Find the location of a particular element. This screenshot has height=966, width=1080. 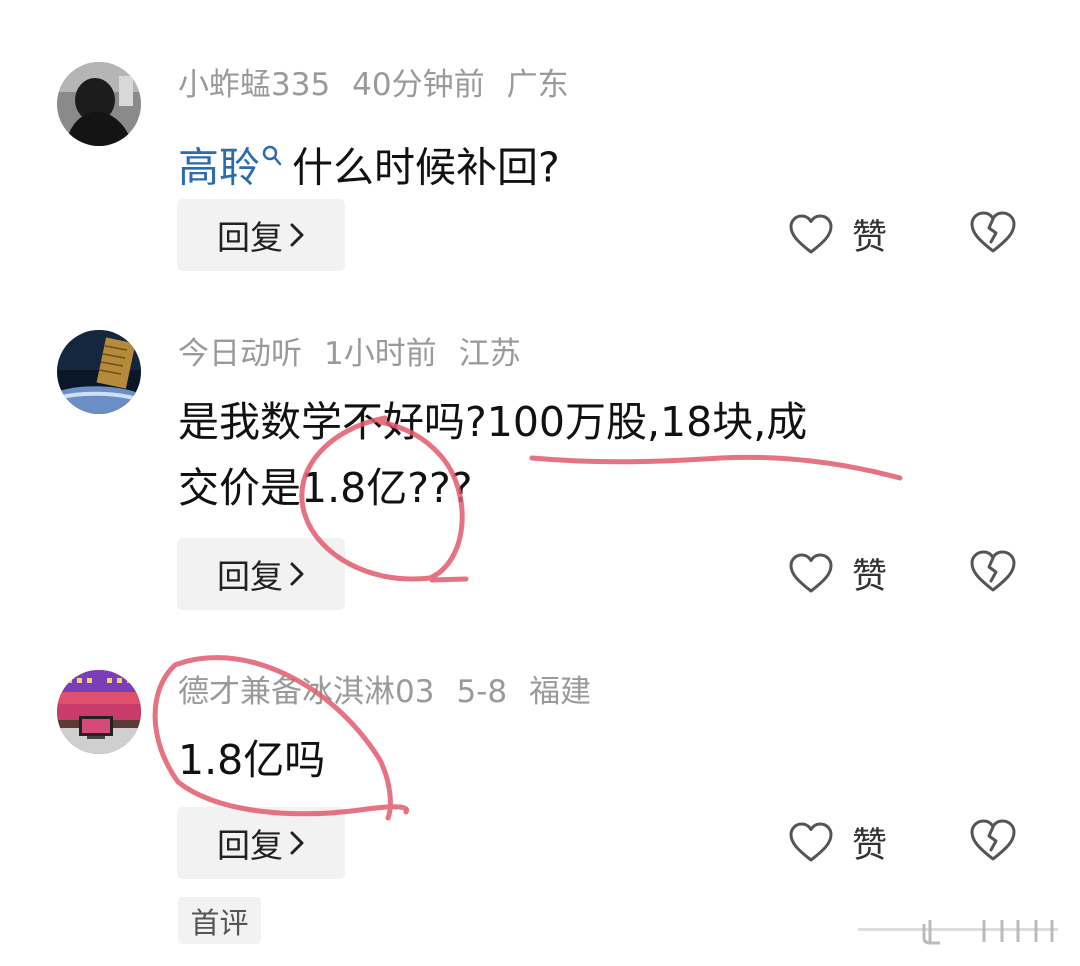

username: 今日动听 is located at coordinates (240, 354).